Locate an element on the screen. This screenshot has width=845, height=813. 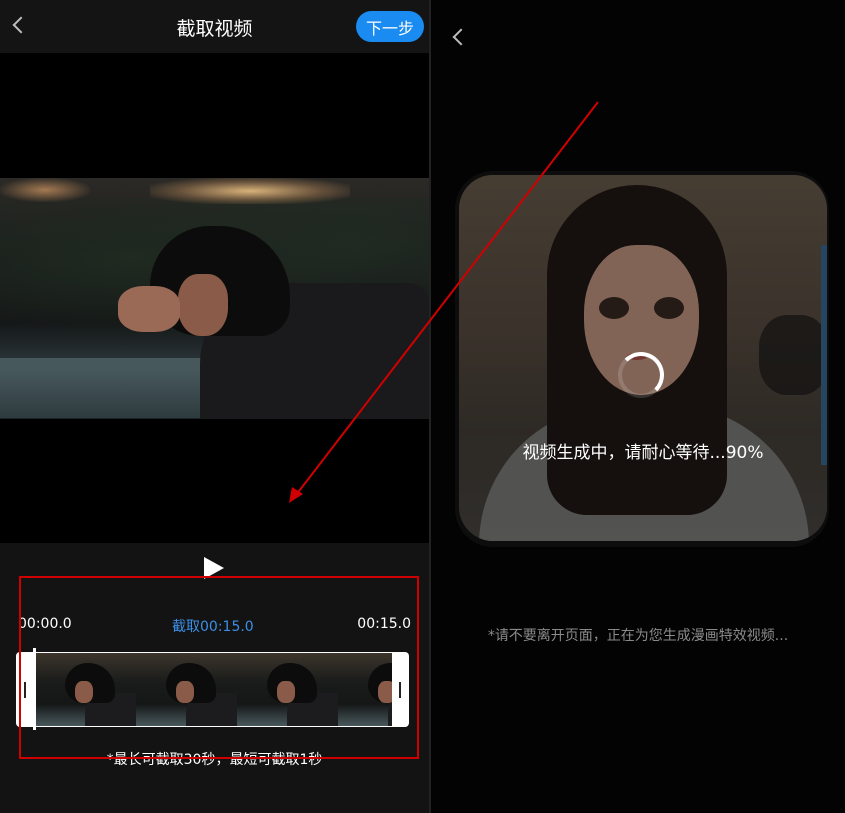
person-face is located at coordinates (203, 305).